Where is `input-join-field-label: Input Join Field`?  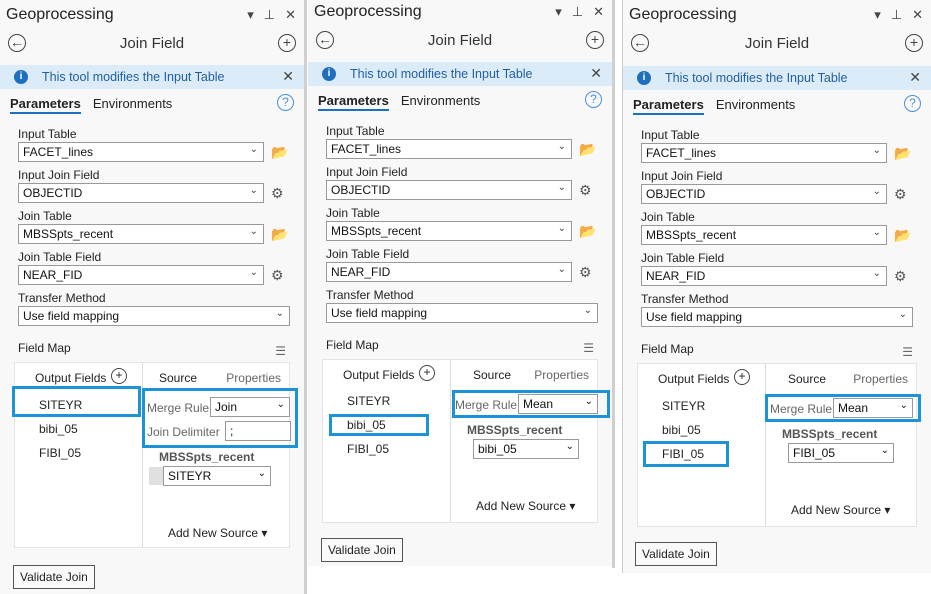 input-join-field-label: Input Join Field is located at coordinates (367, 172).